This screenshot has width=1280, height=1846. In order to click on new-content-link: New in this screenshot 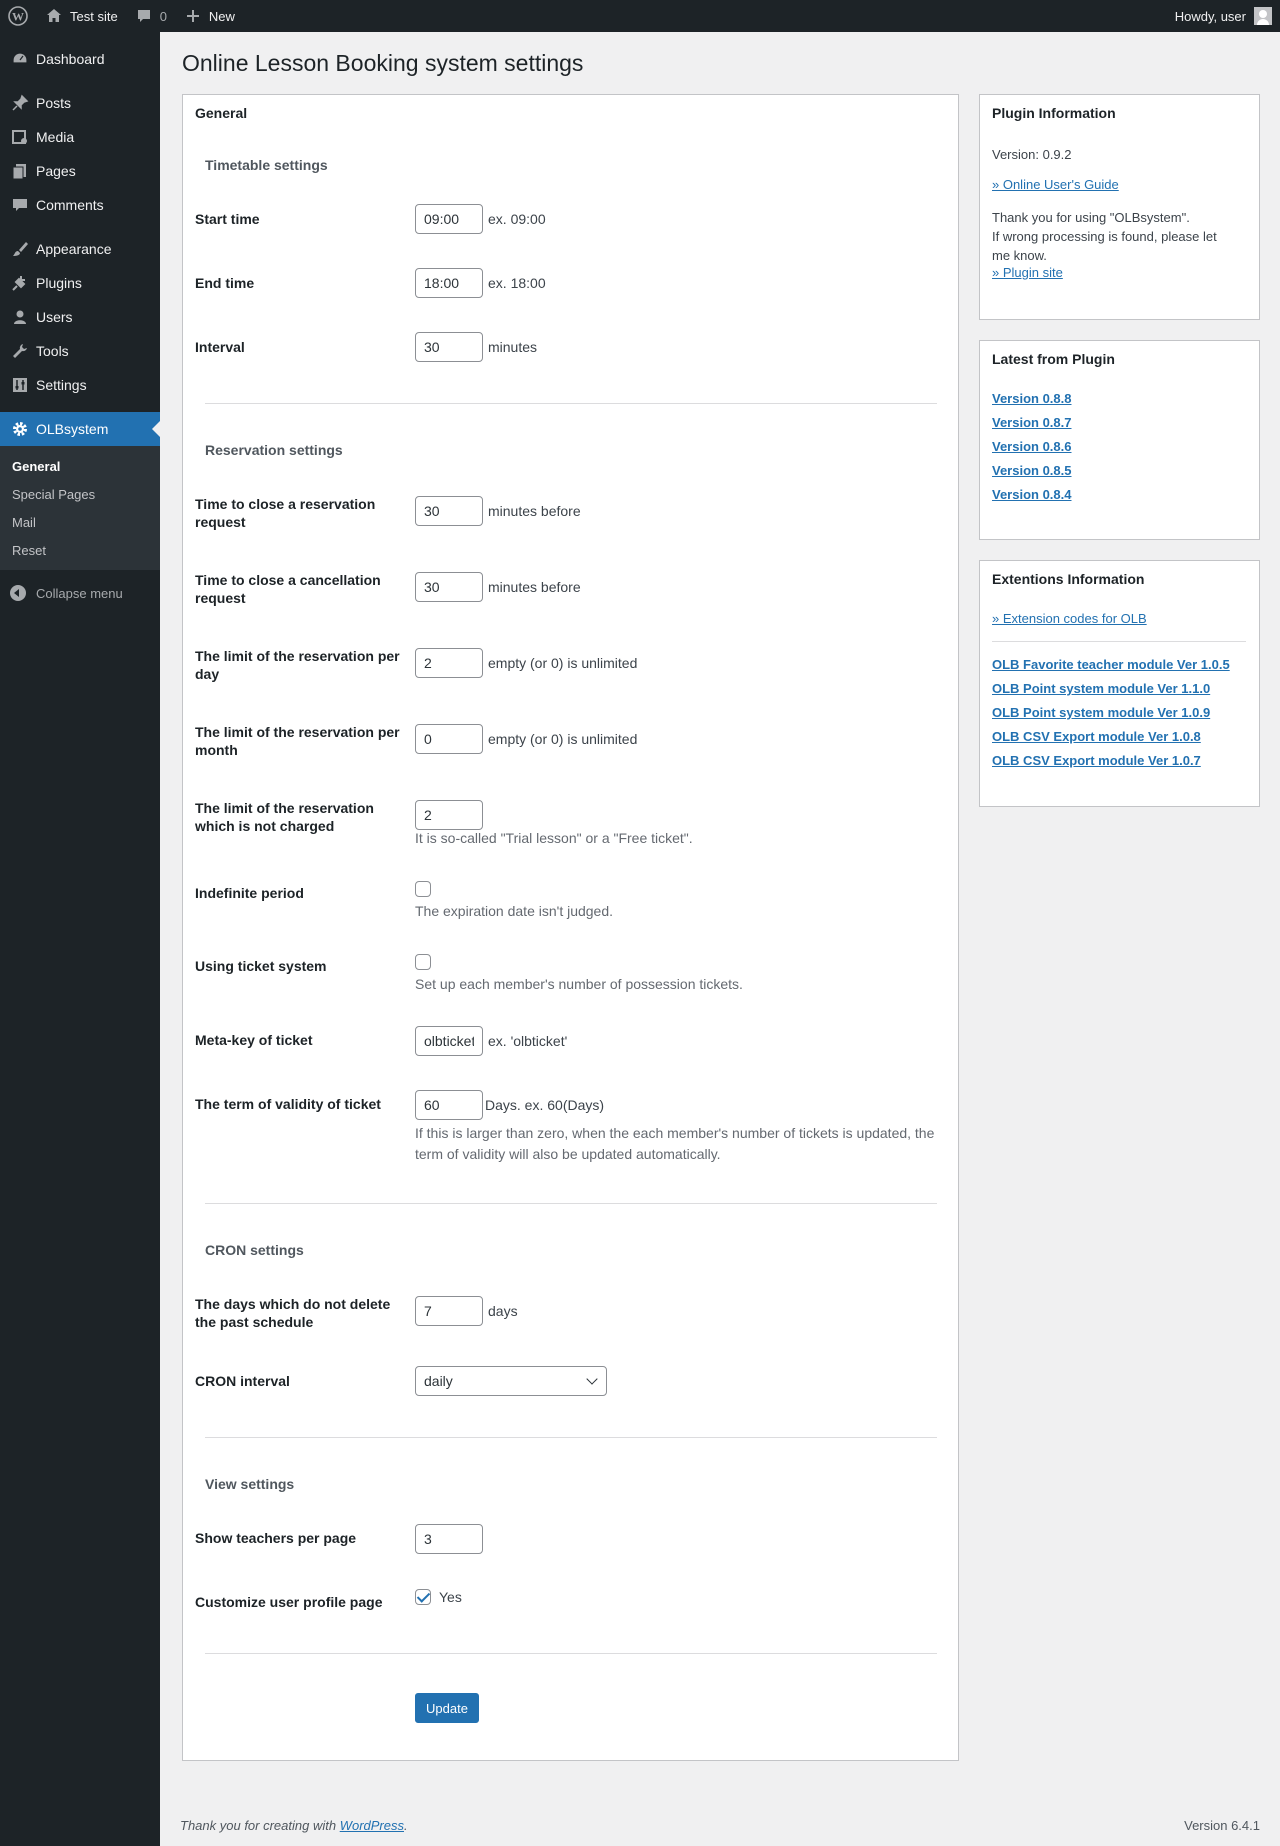, I will do `click(209, 16)`.